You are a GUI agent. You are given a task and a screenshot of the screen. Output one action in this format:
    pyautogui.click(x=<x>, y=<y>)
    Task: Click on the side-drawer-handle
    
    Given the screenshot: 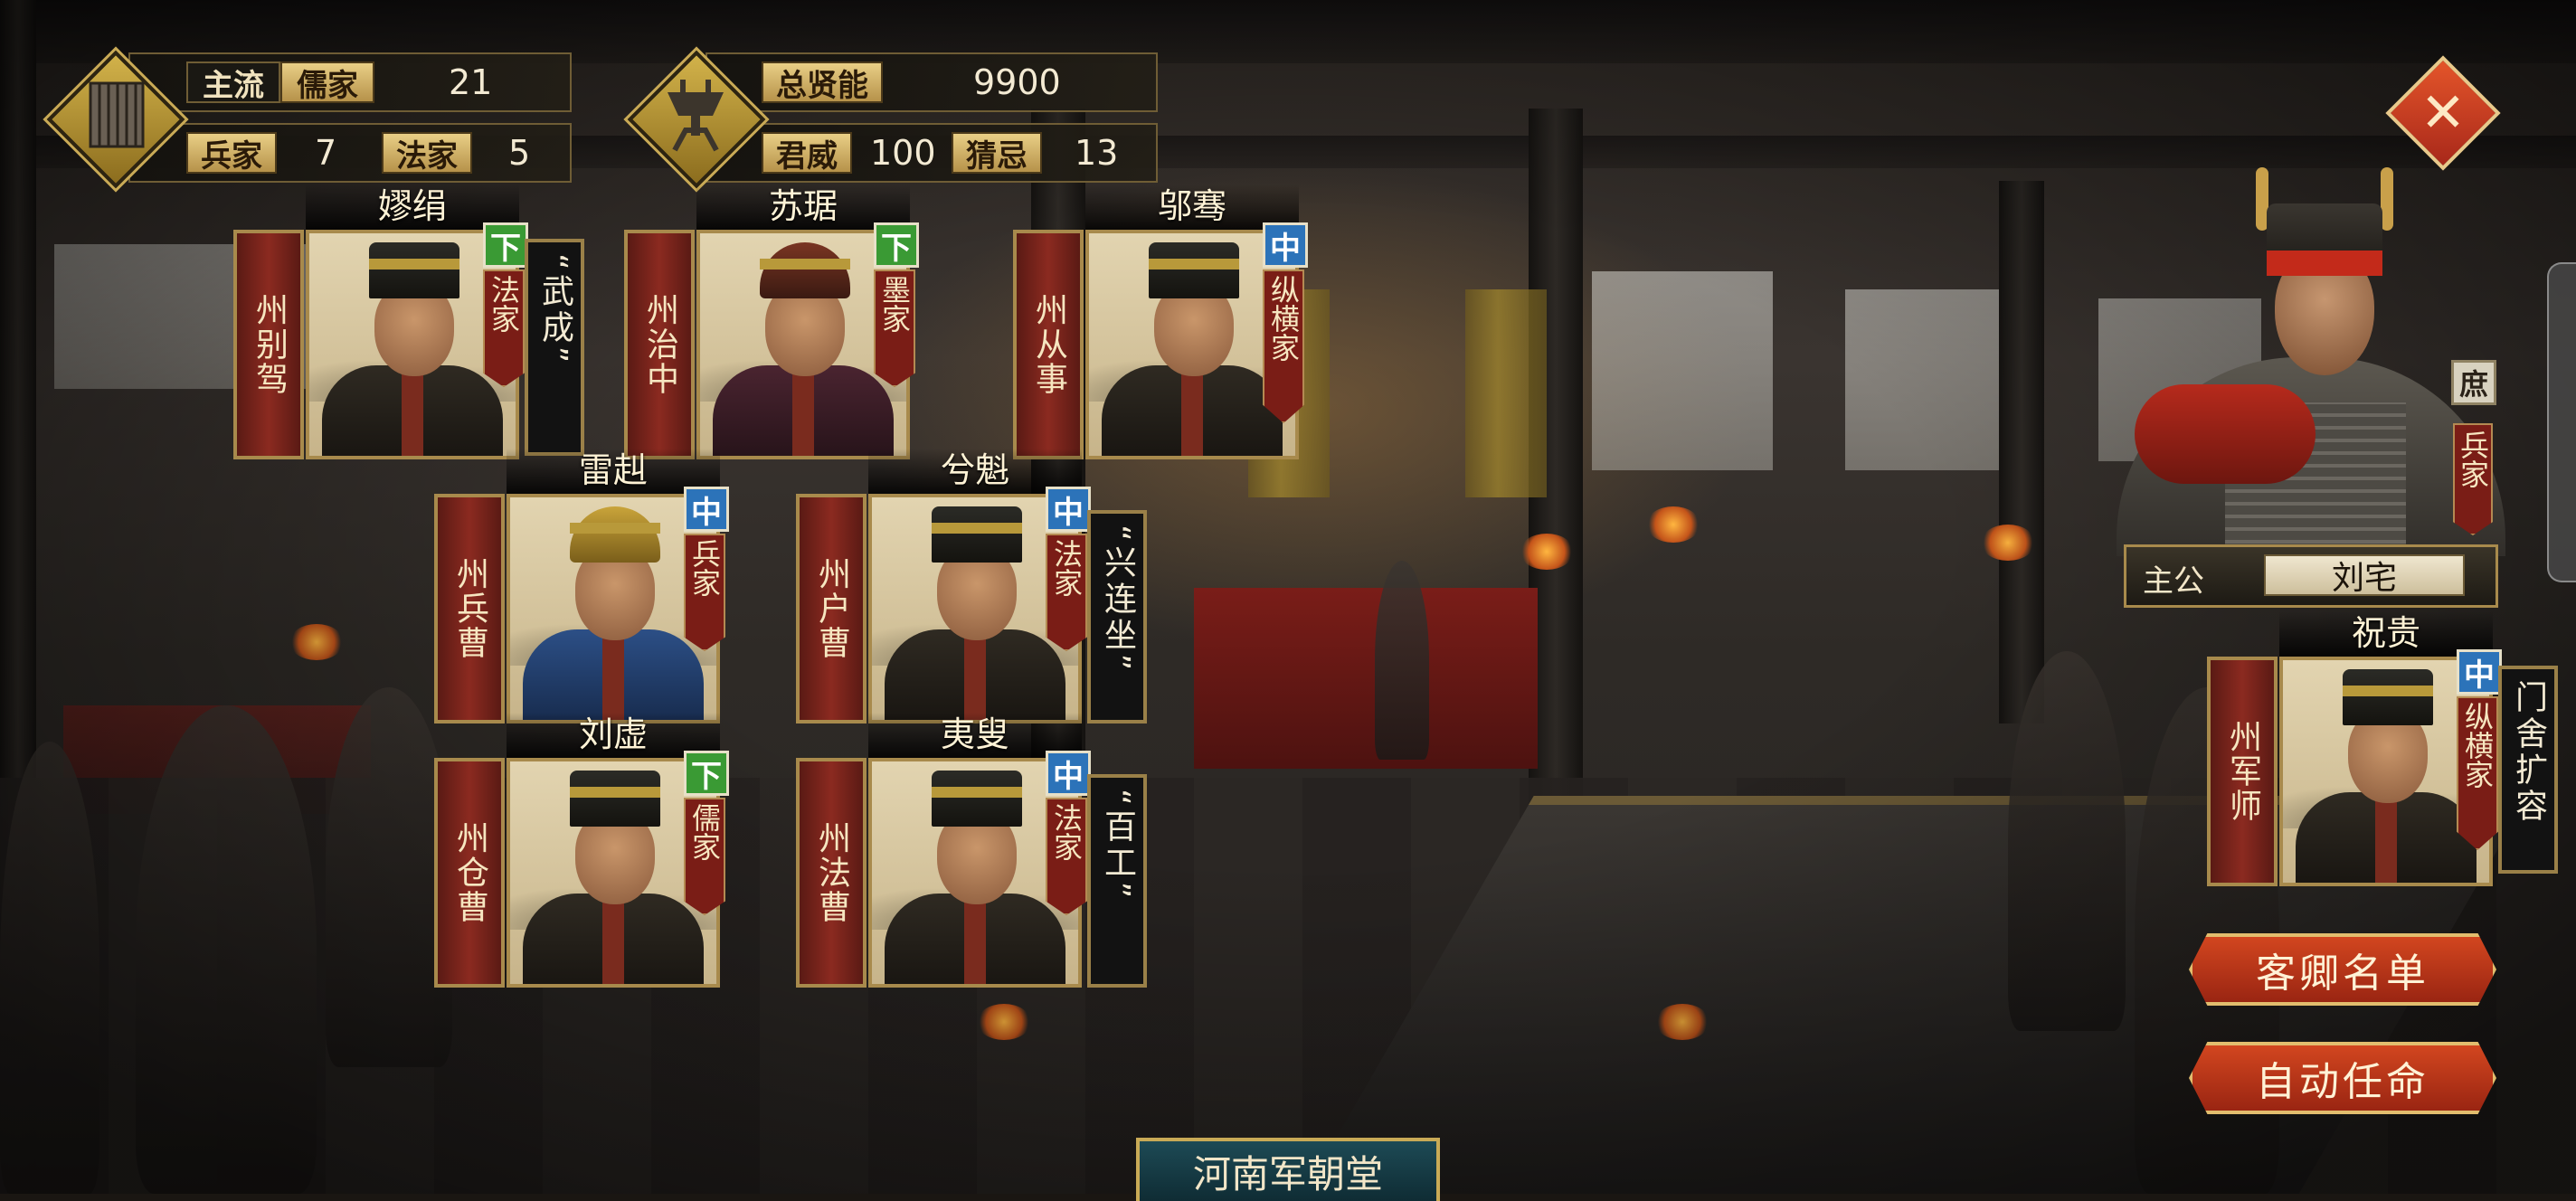 What is the action you would take?
    pyautogui.click(x=2562, y=422)
    